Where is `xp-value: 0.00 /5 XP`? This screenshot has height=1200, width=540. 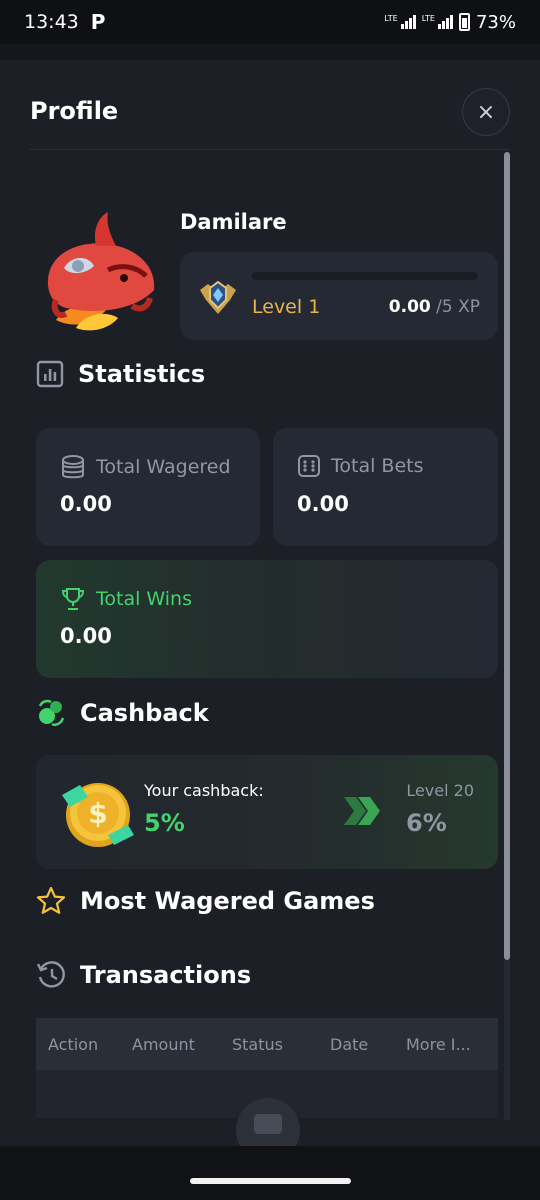
xp-value: 0.00 /5 XP is located at coordinates (434, 307).